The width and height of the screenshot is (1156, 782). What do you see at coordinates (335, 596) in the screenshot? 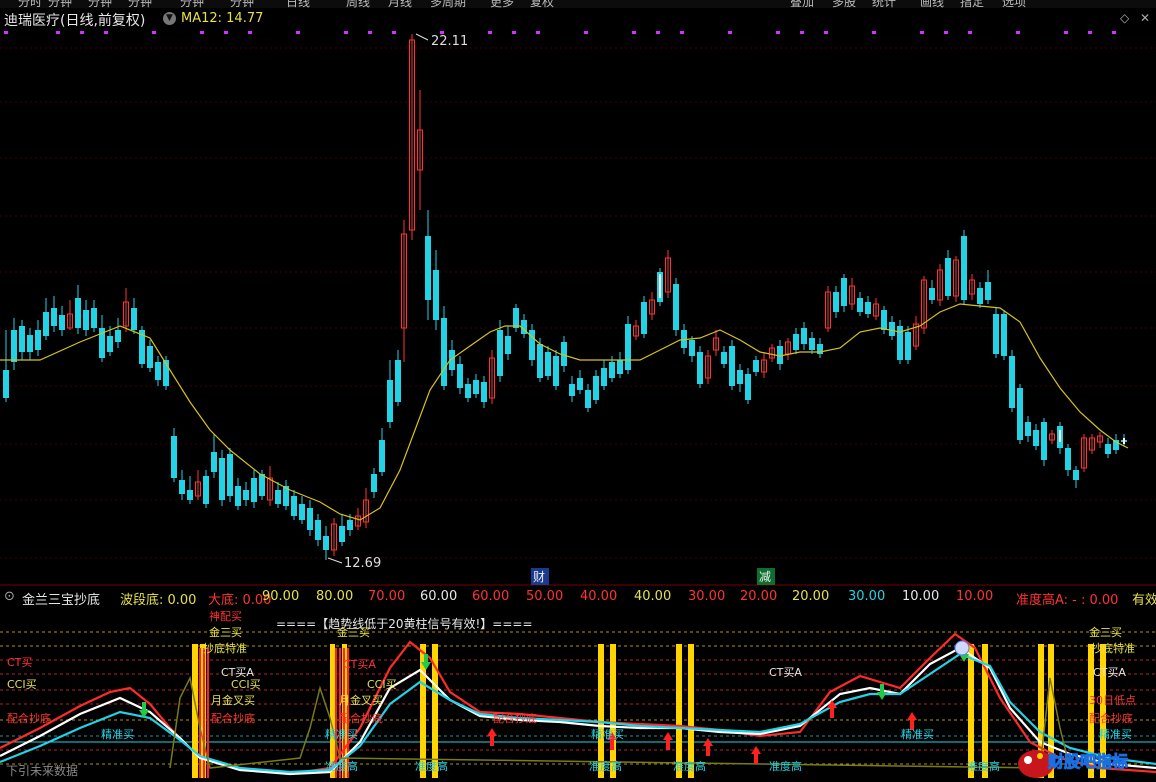
I see `indicator-value: 80.00` at bounding box center [335, 596].